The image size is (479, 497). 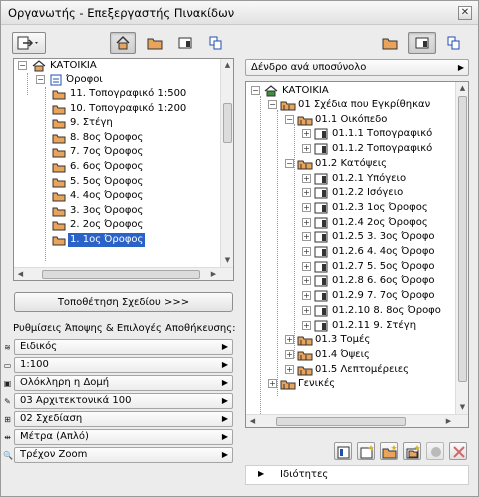 I want to click on properties-panel-header: ▶ Ιδιότητες, so click(x=357, y=475).